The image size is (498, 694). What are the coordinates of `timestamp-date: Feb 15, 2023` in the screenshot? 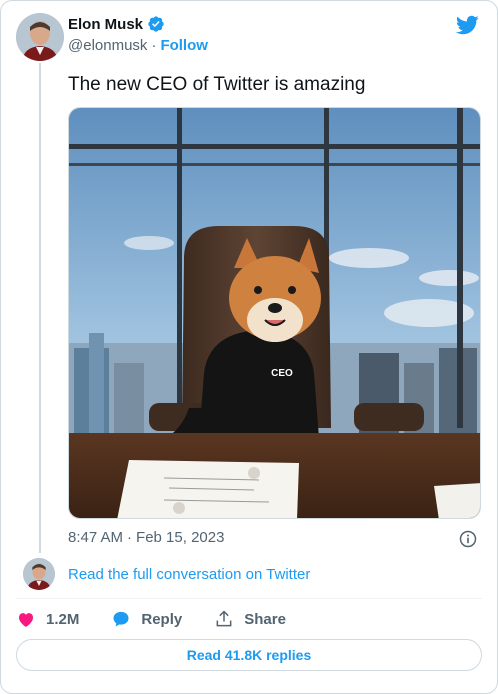 It's located at (180, 537).